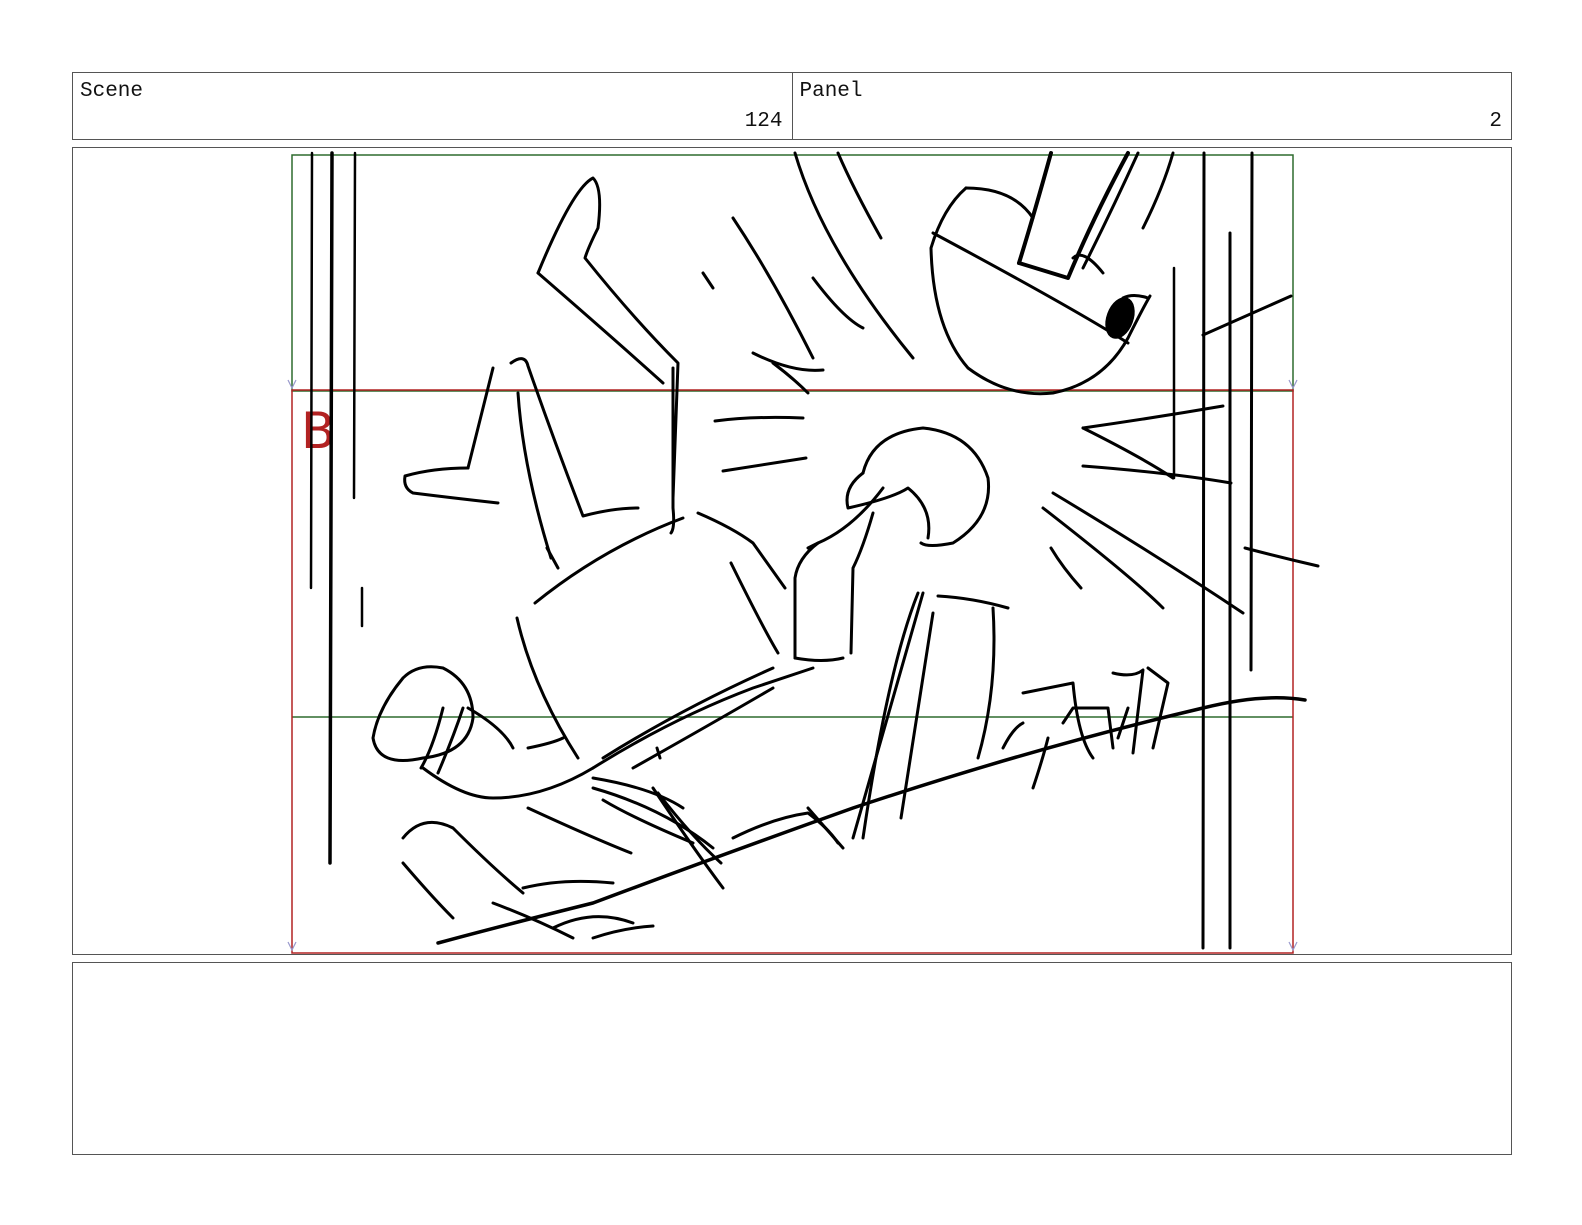 This screenshot has width=1582, height=1225. I want to click on scene-cell: Scene 124, so click(432, 106).